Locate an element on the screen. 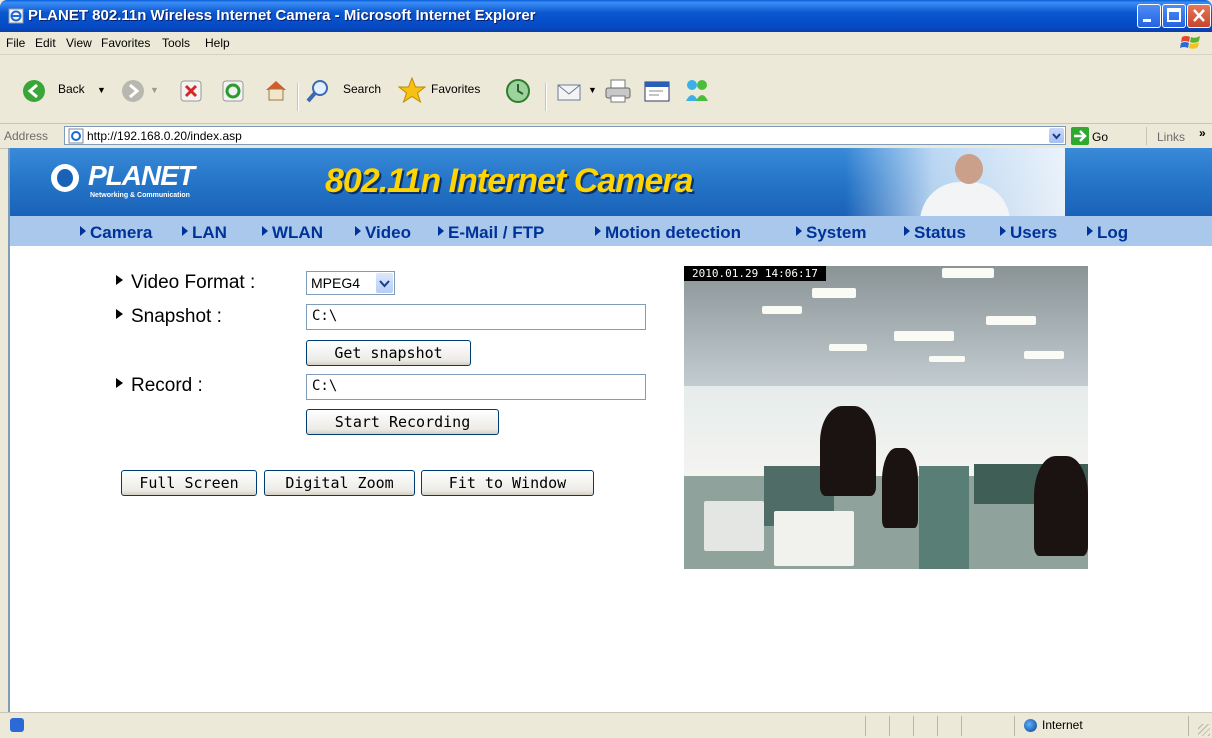 The image size is (1212, 738). go-button is located at coordinates (1080, 136).